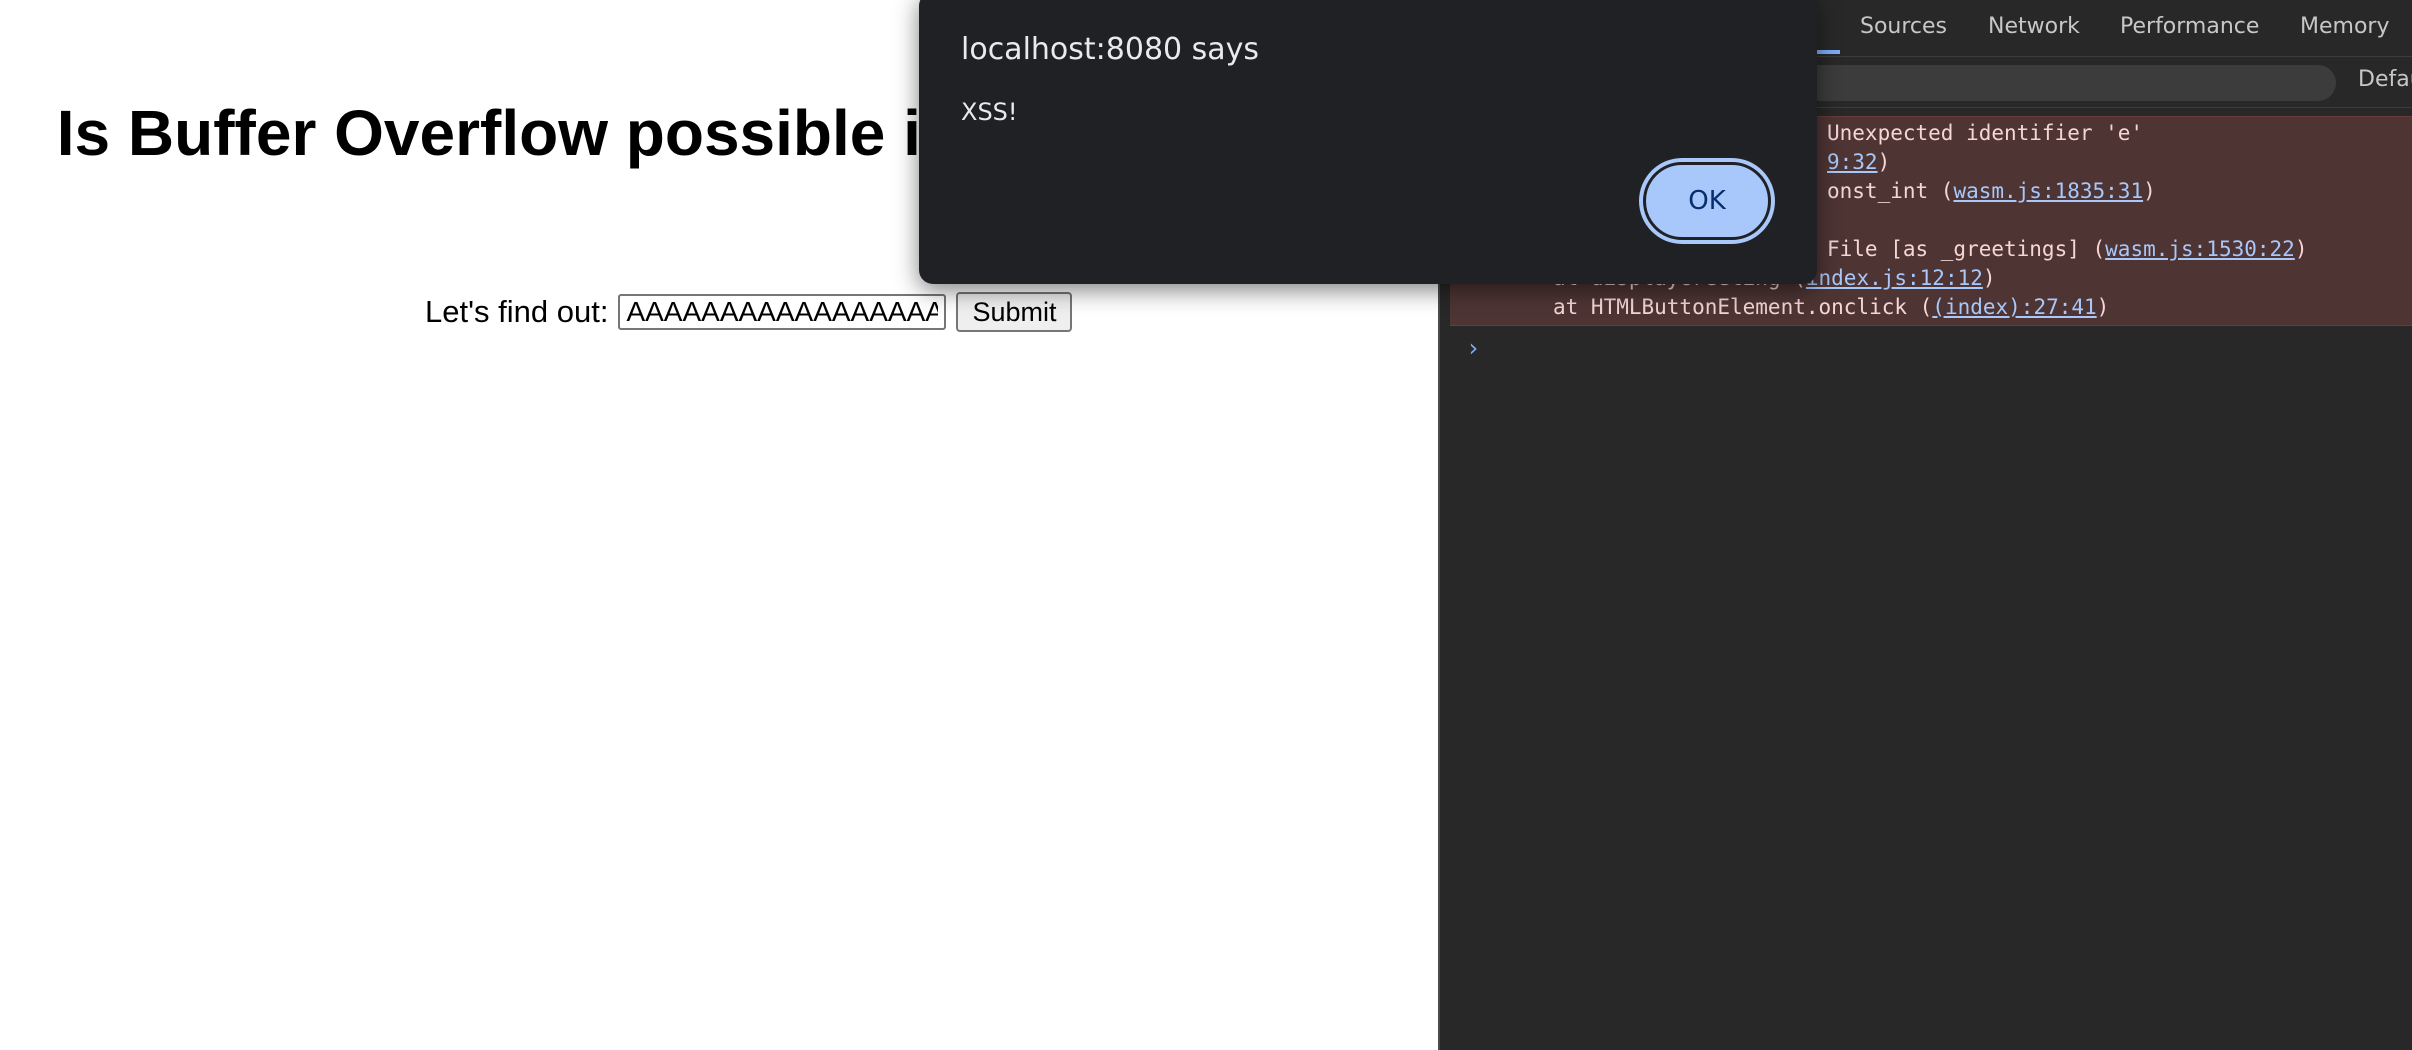 The width and height of the screenshot is (2412, 1050). What do you see at coordinates (1110, 49) in the screenshot?
I see `alert-title: localhost:8080 says` at bounding box center [1110, 49].